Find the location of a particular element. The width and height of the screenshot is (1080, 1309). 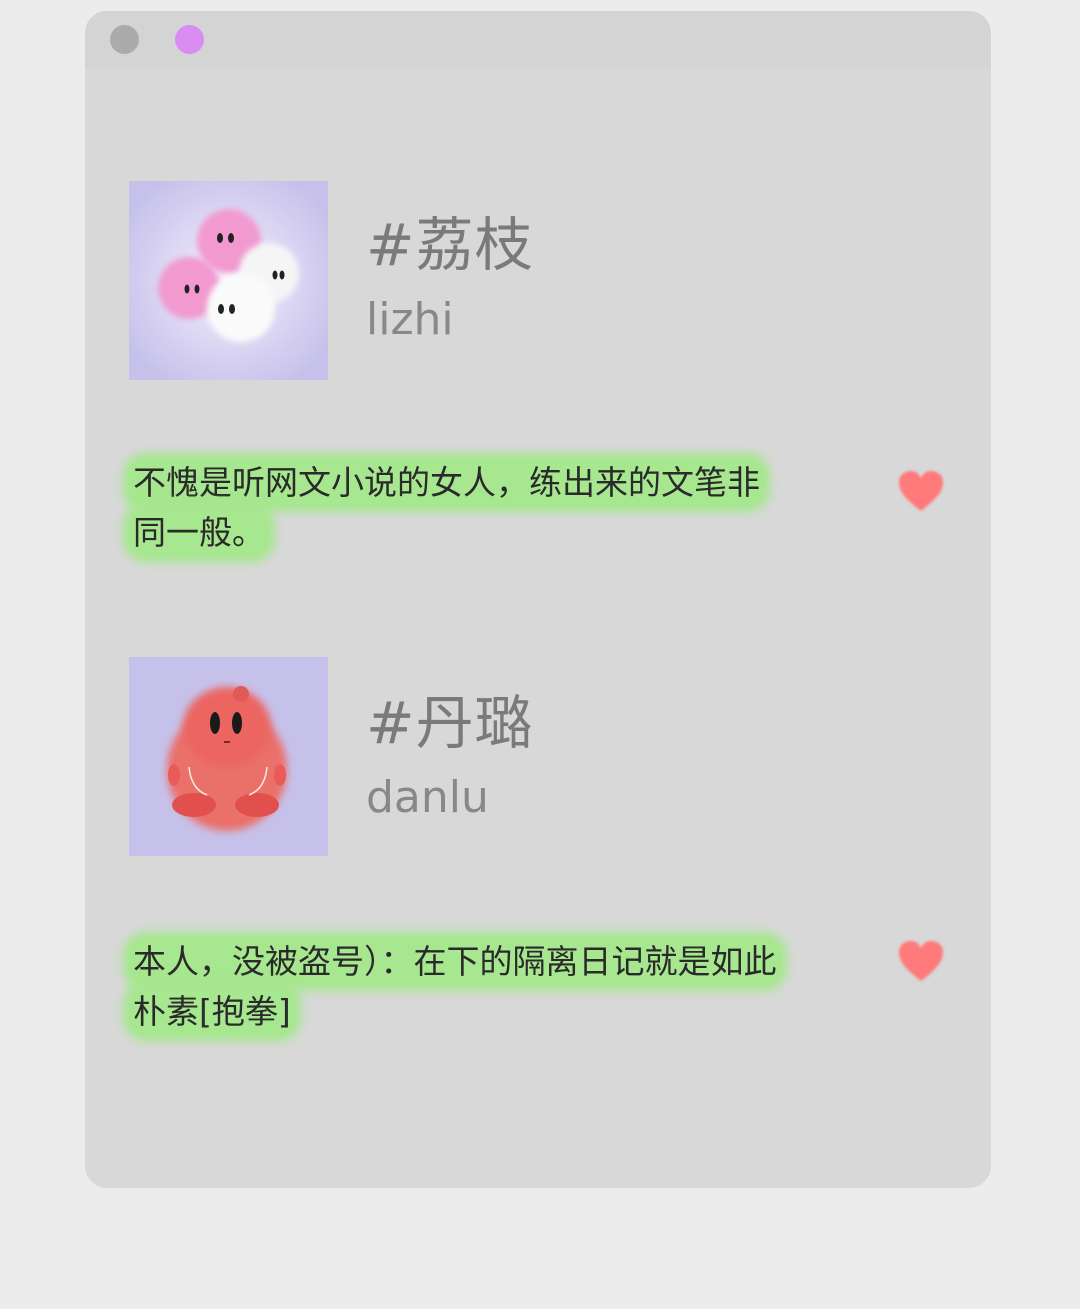

message-text: 本人，没被盗号）：在下的隔离日记就是如此朴素[抱拳] is located at coordinates (455, 986).